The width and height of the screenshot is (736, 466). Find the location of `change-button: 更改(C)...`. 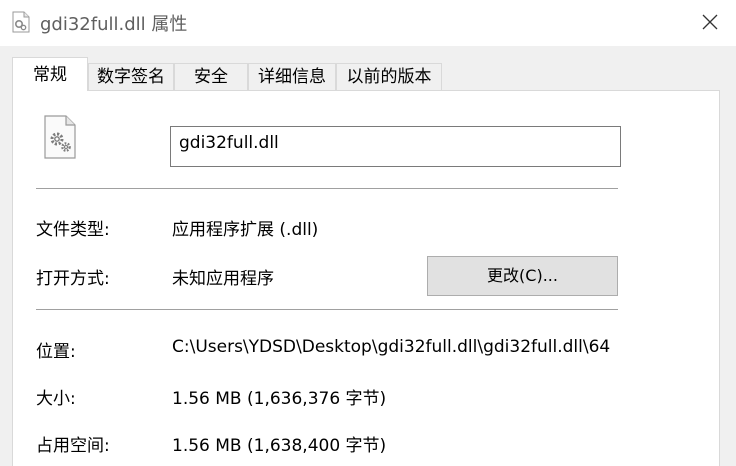

change-button: 更改(C)... is located at coordinates (522, 276).